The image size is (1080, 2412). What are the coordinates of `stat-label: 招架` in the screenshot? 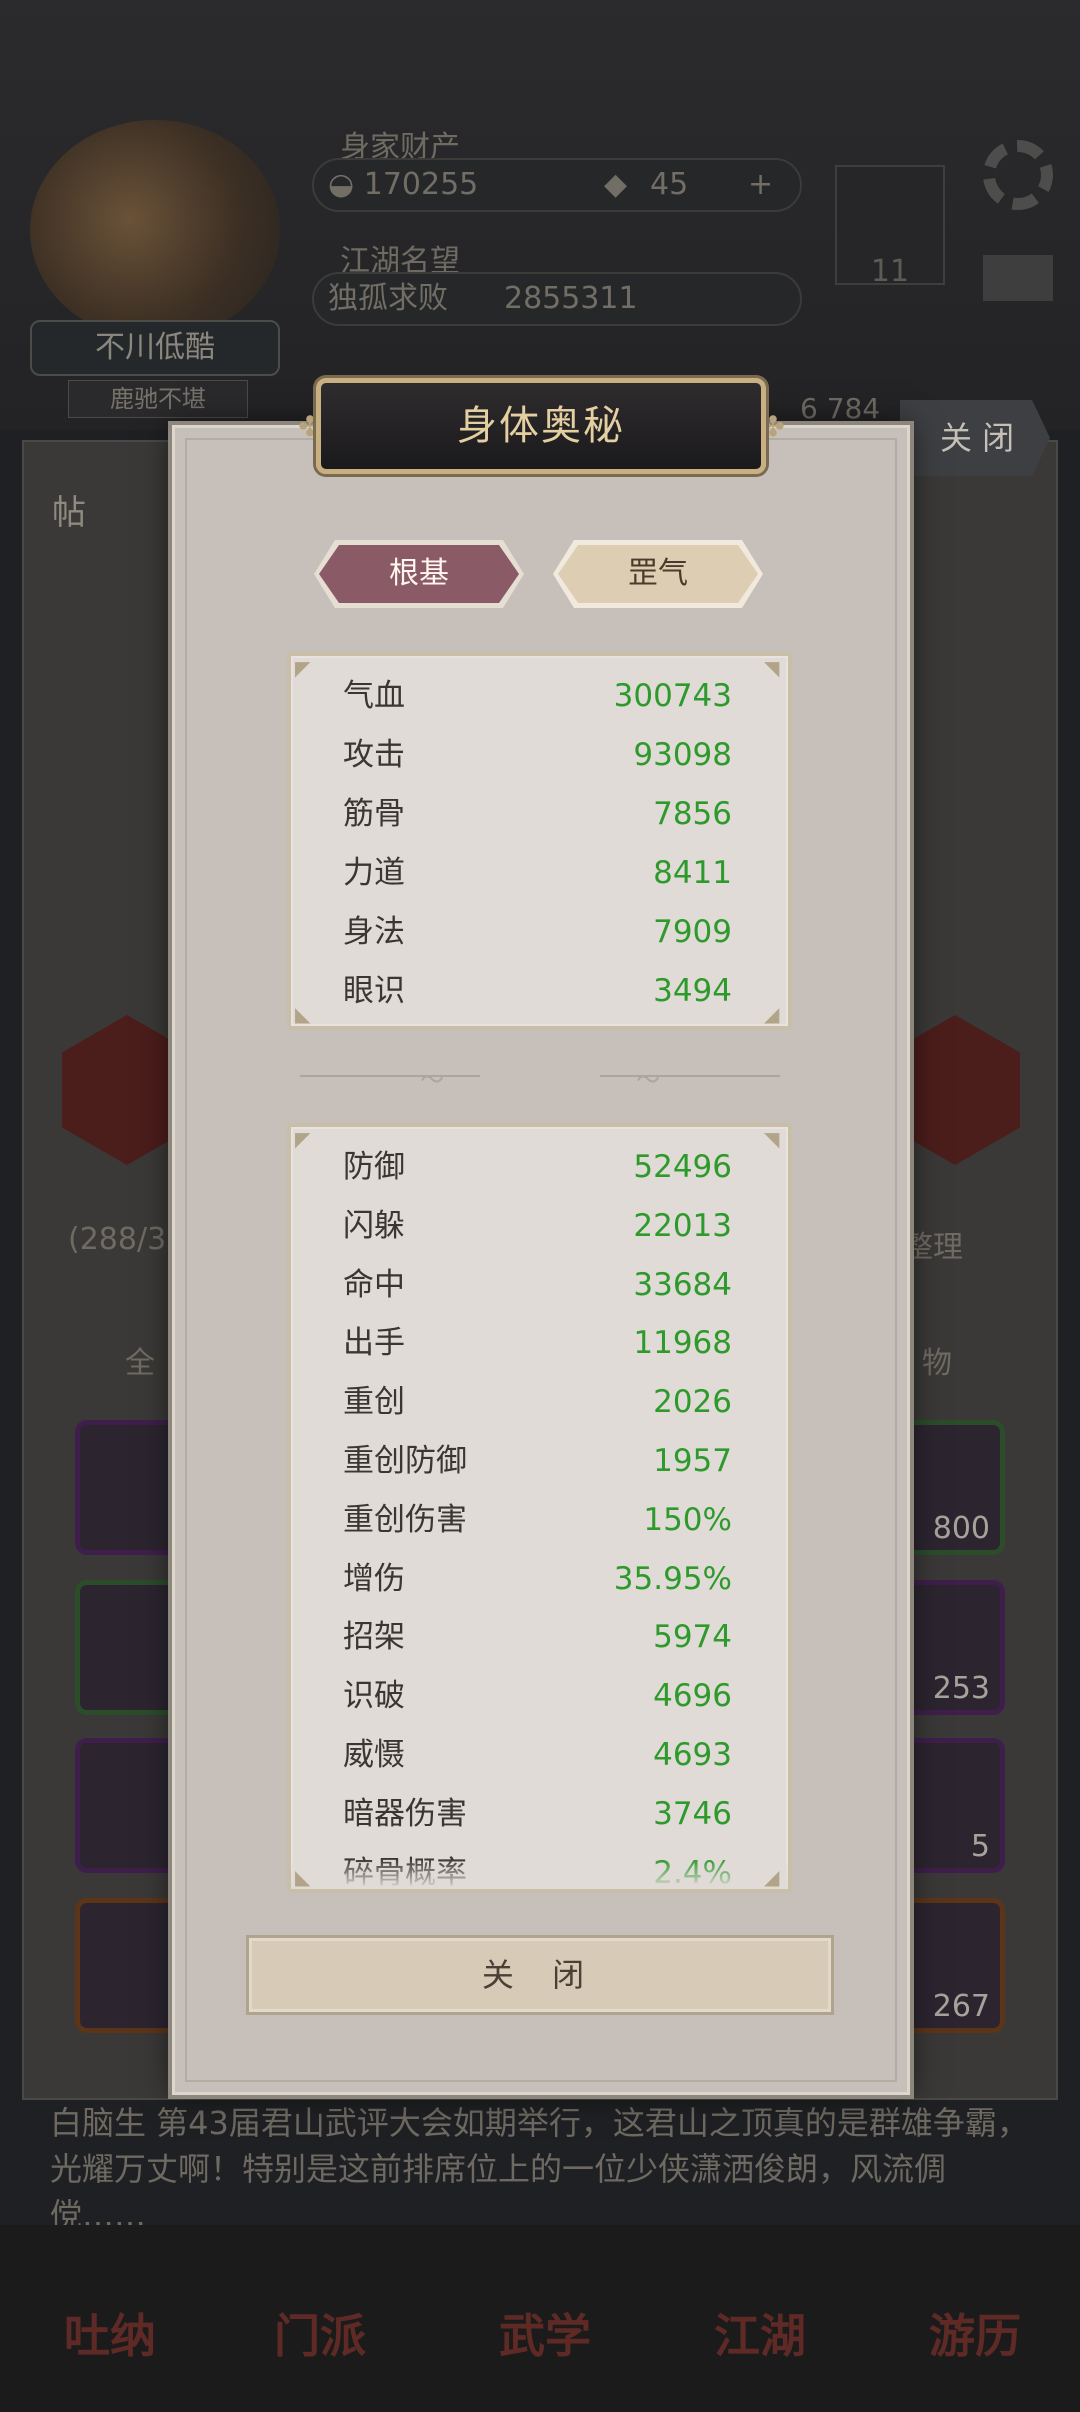 It's located at (374, 1637).